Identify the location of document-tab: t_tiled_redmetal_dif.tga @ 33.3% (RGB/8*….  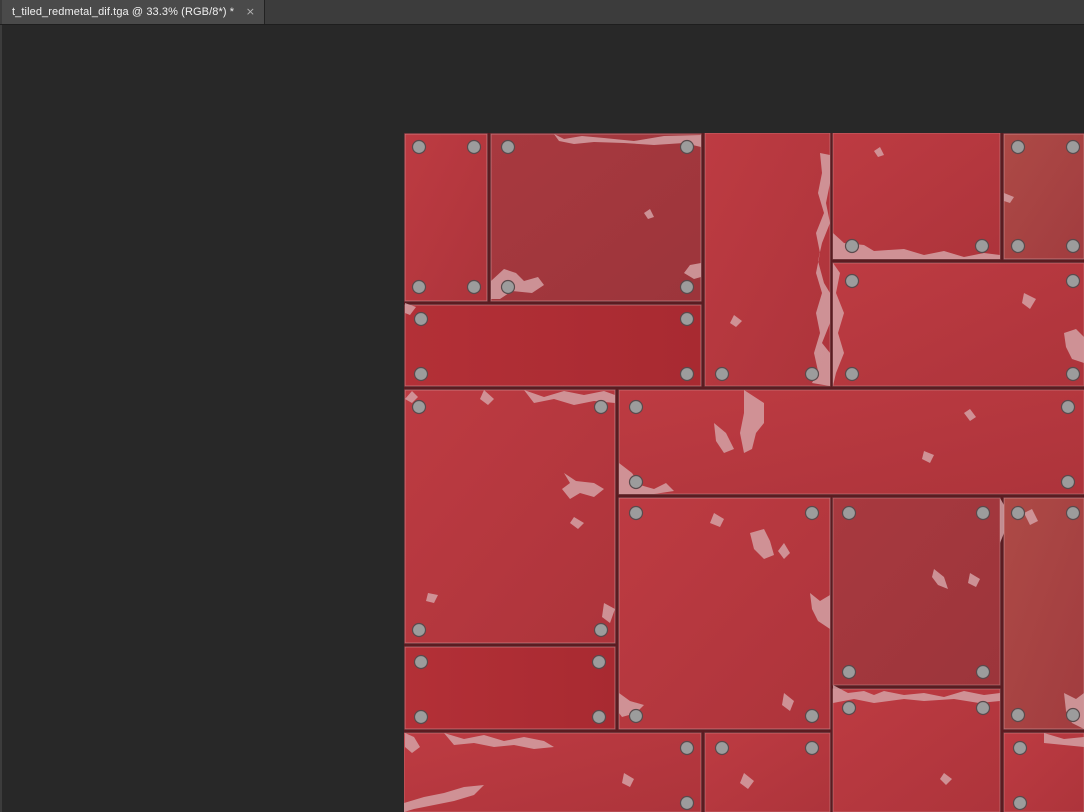
(133, 12).